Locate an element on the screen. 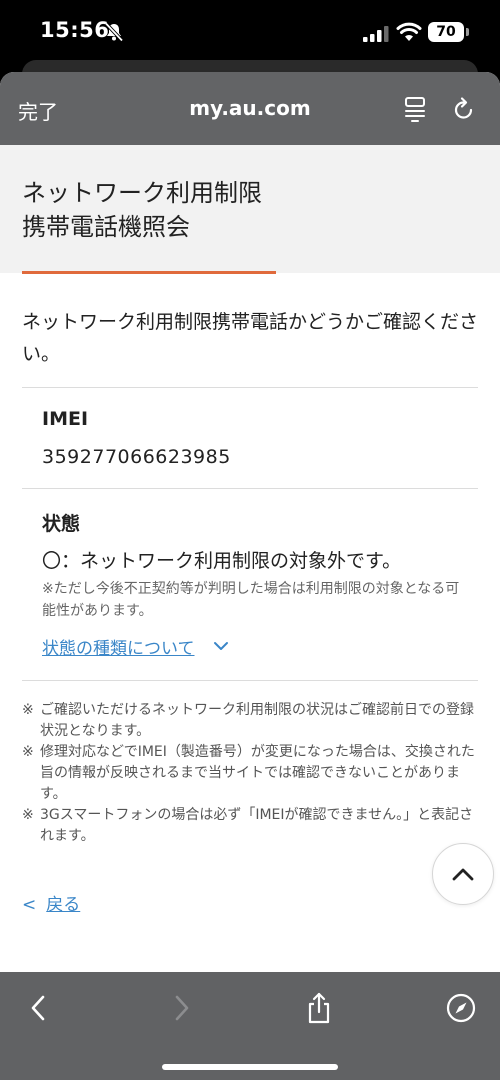 This screenshot has width=500, height=1080. intro-text: ネットワーク利用制限携帯電話かどうかご確認ください。 is located at coordinates (250, 338).